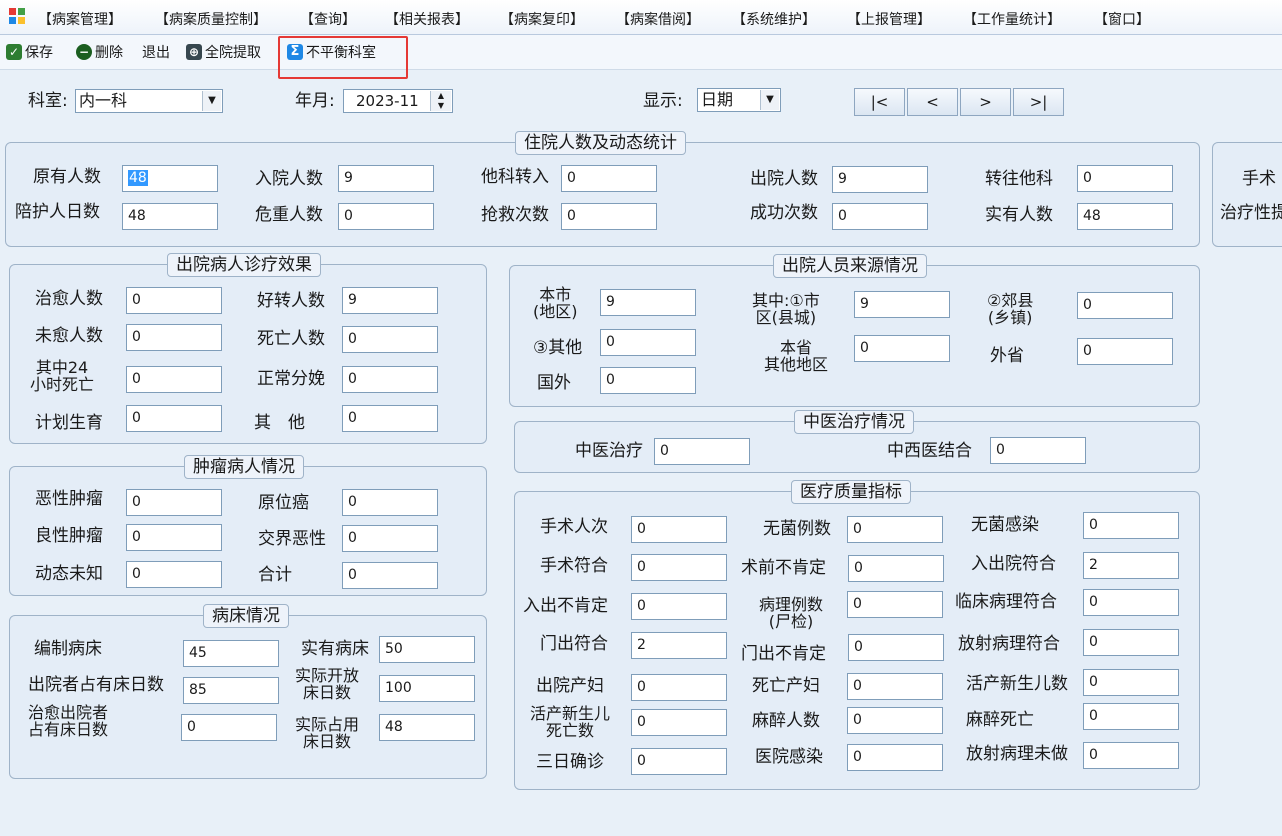 The image size is (1282, 836). I want to click on radiology-pathology-match-input: 0, so click(1131, 642).